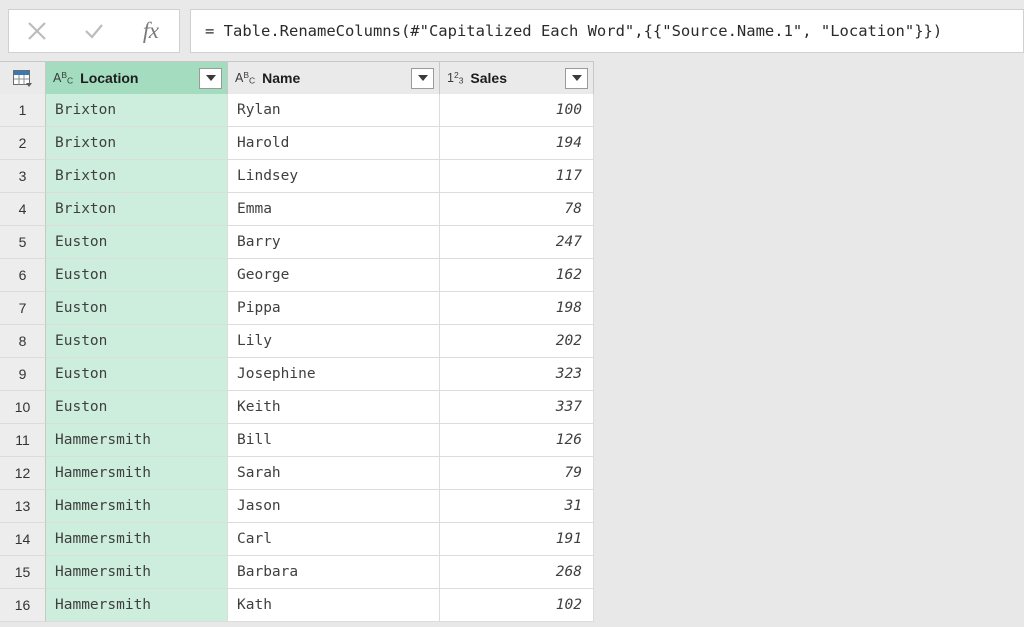  I want to click on cell-name: Pippa, so click(334, 308).